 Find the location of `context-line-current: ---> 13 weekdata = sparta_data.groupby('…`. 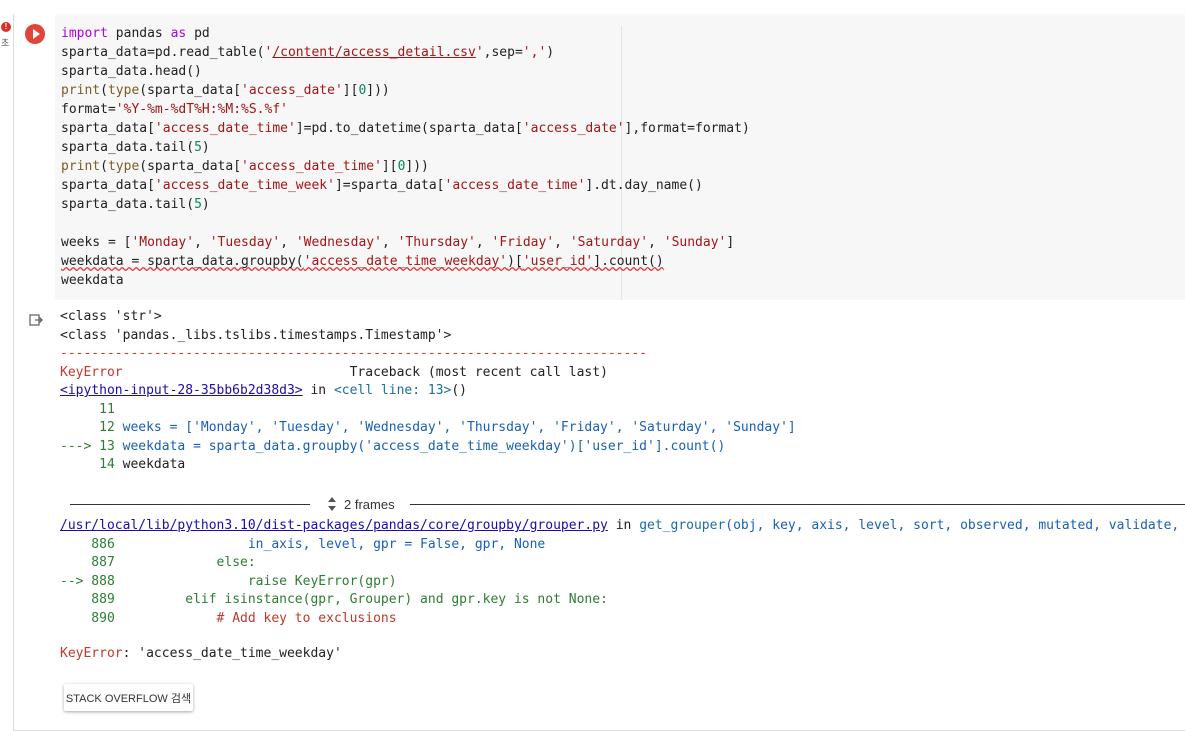

context-line-current: ---> 13 weekdata = sparta_data.groupby('… is located at coordinates (393, 446).